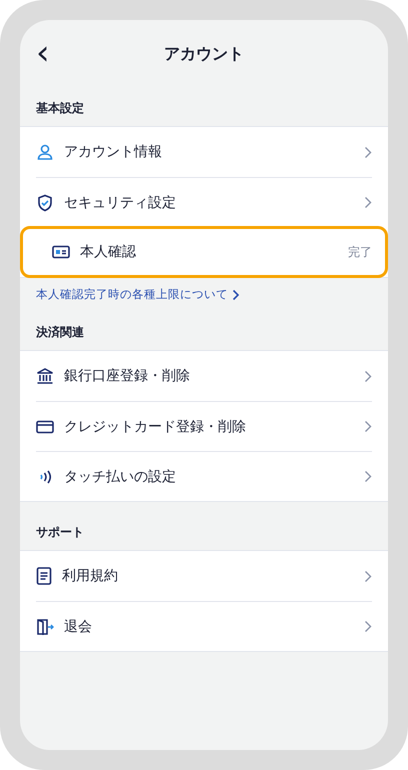 This screenshot has height=770, width=408. Describe the element at coordinates (120, 203) in the screenshot. I see `item-label: セキュリティ設定` at that location.